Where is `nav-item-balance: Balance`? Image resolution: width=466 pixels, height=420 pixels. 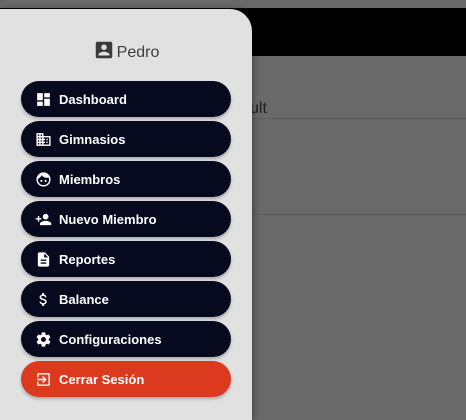
nav-item-balance: Balance is located at coordinates (126, 299).